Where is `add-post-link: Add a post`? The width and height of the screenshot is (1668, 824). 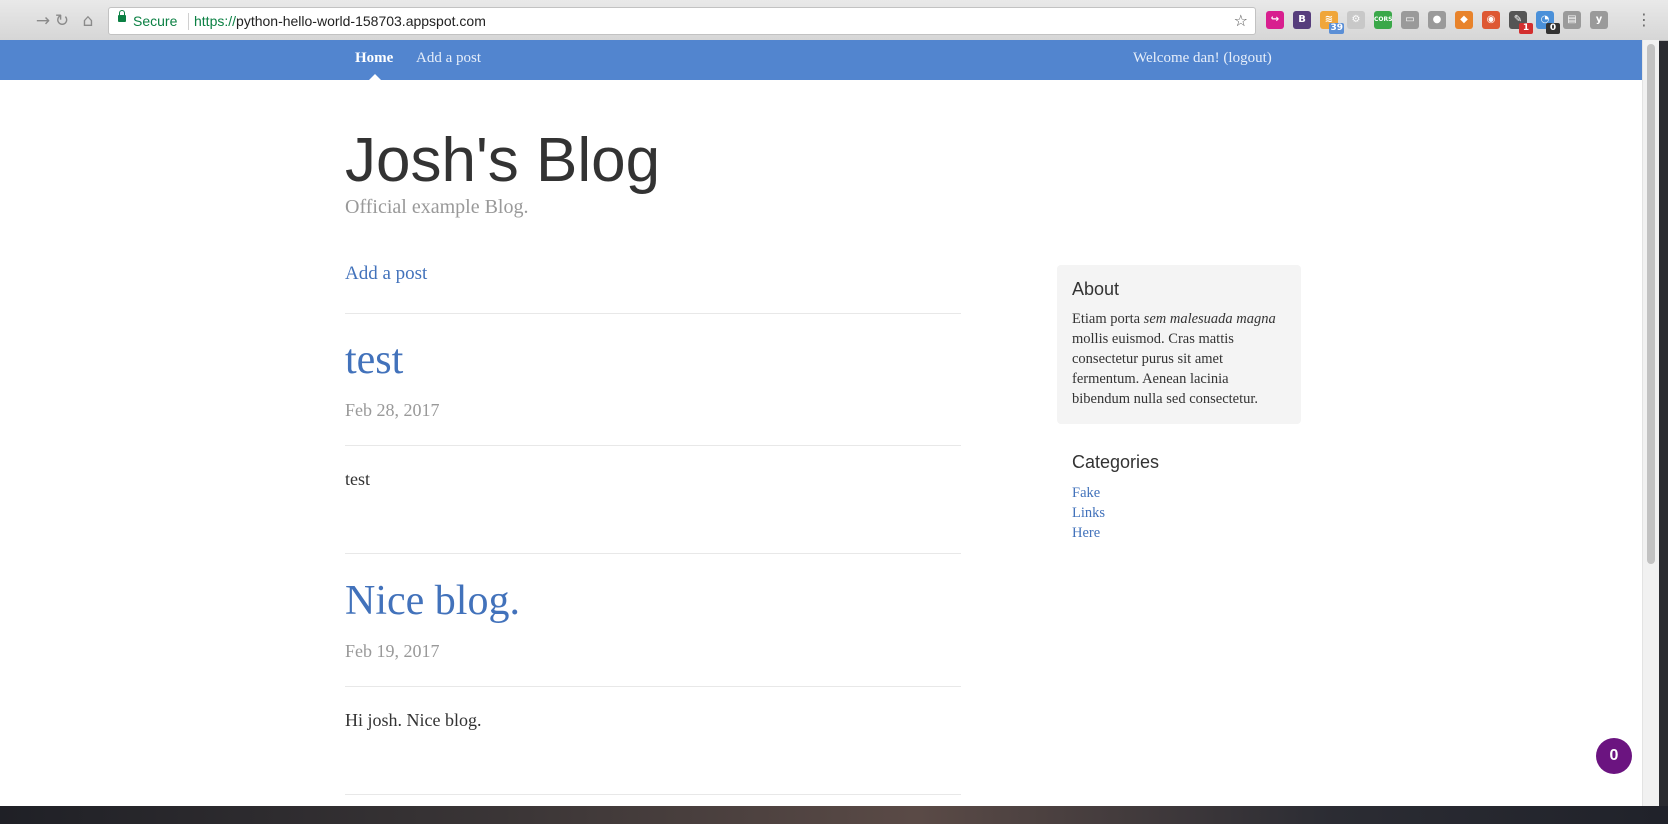 add-post-link: Add a post is located at coordinates (386, 274).